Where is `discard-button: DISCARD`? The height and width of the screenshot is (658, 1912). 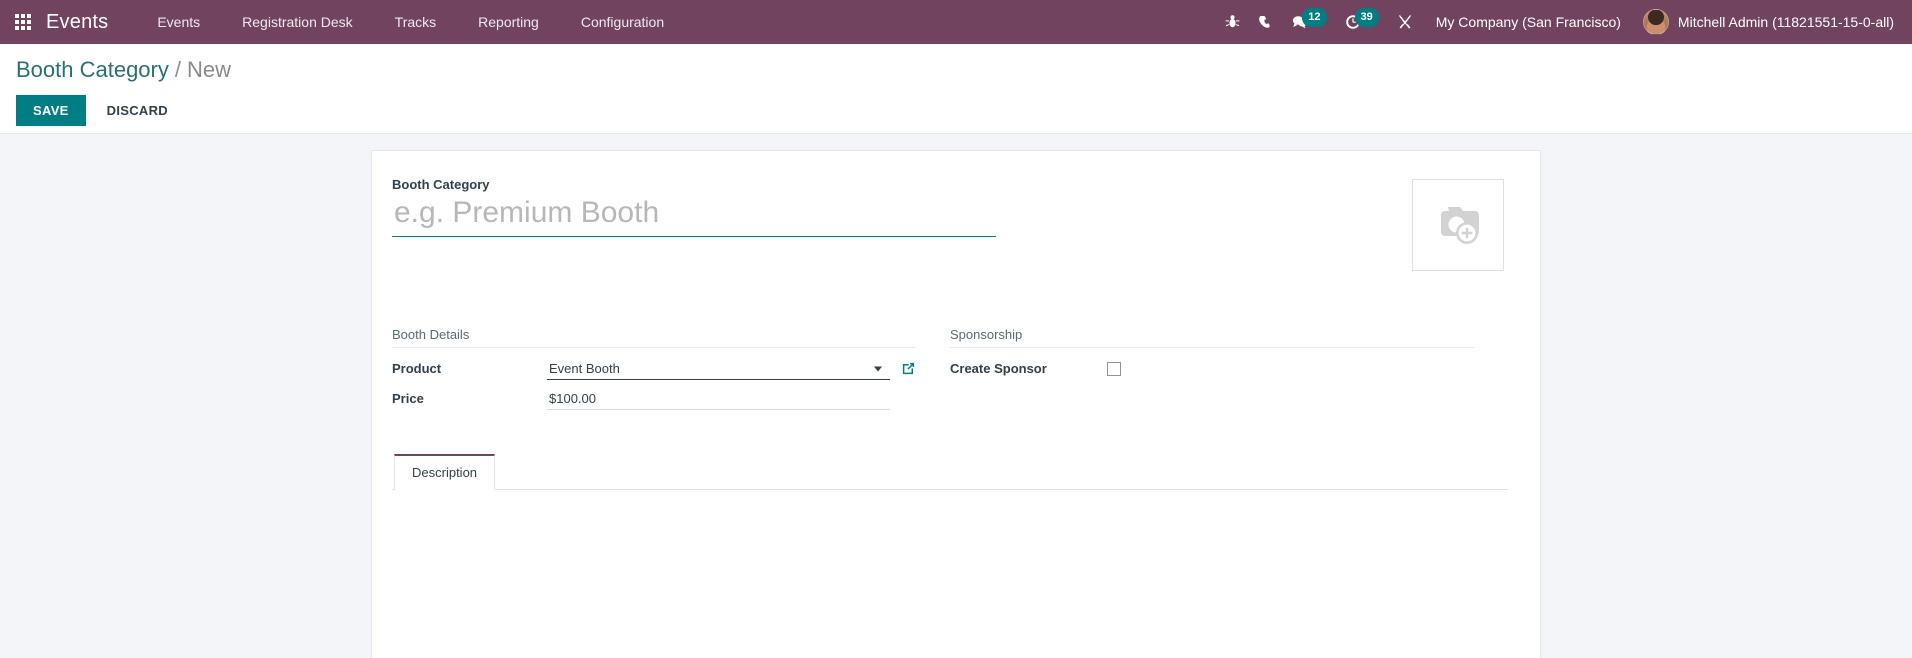 discard-button: DISCARD is located at coordinates (137, 110).